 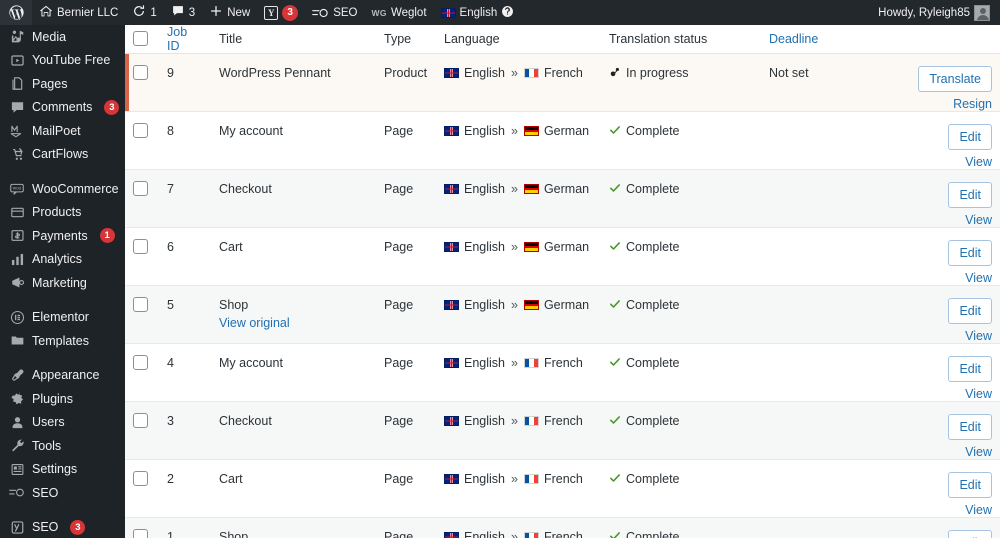 I want to click on job-title: Shop, so click(x=234, y=534).